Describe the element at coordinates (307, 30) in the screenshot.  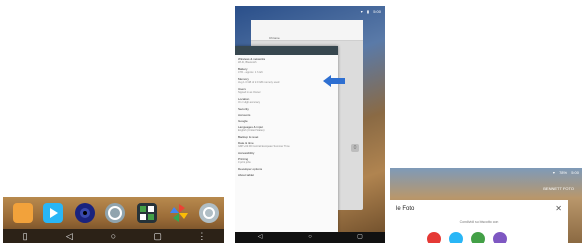
I see `chrome-card-header: Chrome` at that location.